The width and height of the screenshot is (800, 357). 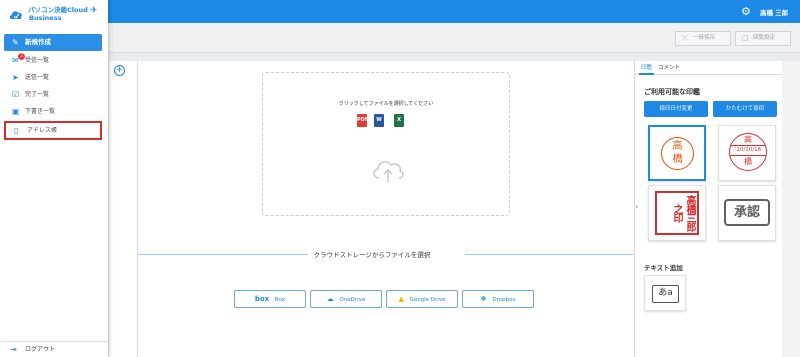 I want to click on send-settings-button: ▢ 回覧設定, so click(x=763, y=38).